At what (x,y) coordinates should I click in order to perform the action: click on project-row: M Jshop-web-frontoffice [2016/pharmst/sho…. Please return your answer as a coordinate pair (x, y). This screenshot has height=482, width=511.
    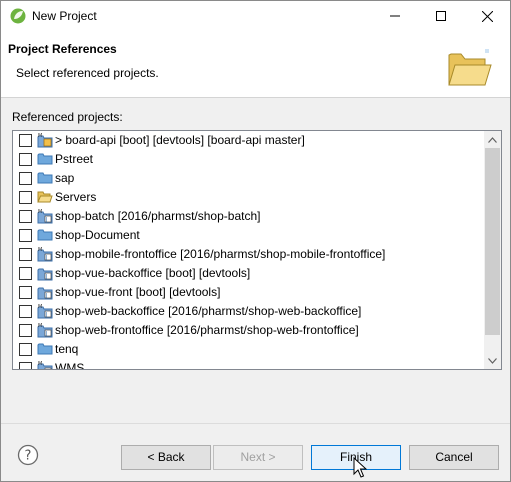
    Looking at the image, I should click on (248, 330).